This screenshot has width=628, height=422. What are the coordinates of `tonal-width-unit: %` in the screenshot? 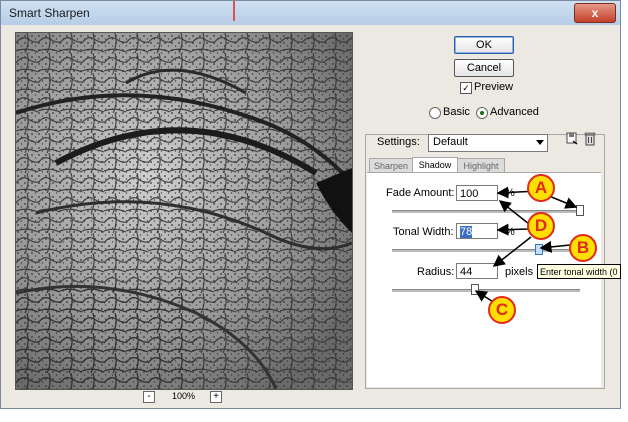 It's located at (510, 232).